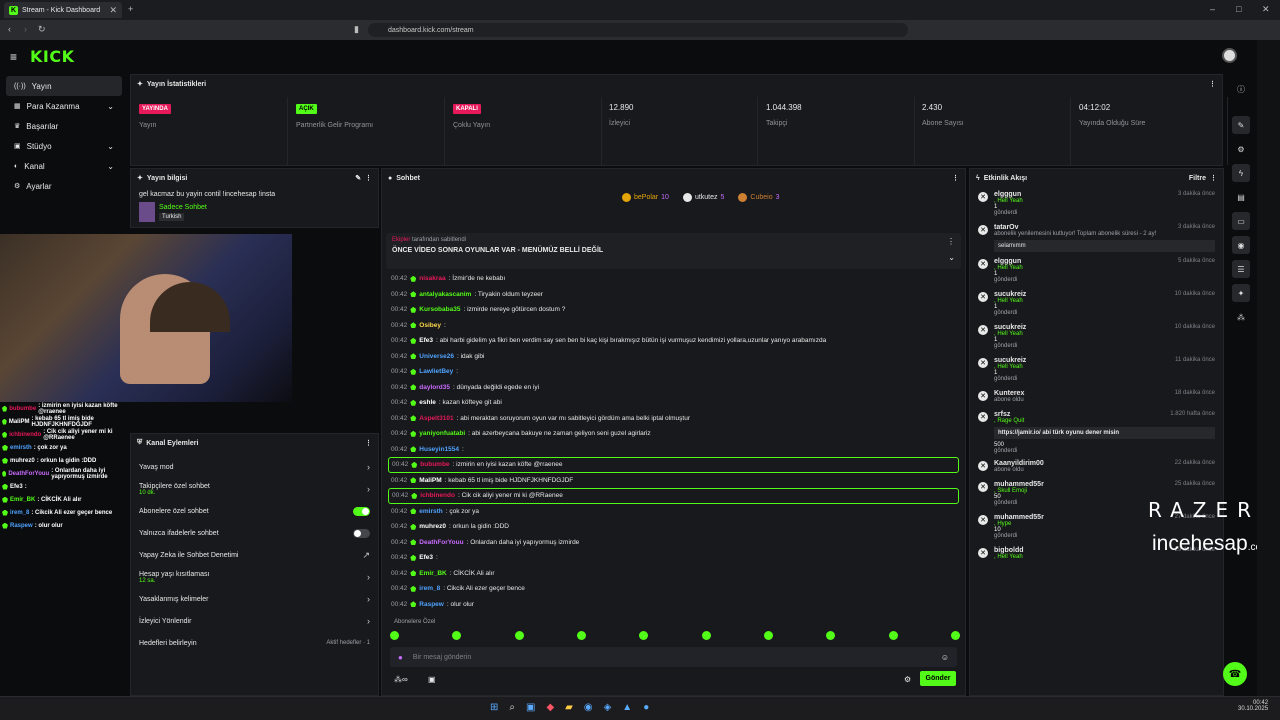 The image size is (1280, 720). What do you see at coordinates (64, 106) in the screenshot?
I see `sidebar-item-1: ▦ Para Kazanma ⌄` at bounding box center [64, 106].